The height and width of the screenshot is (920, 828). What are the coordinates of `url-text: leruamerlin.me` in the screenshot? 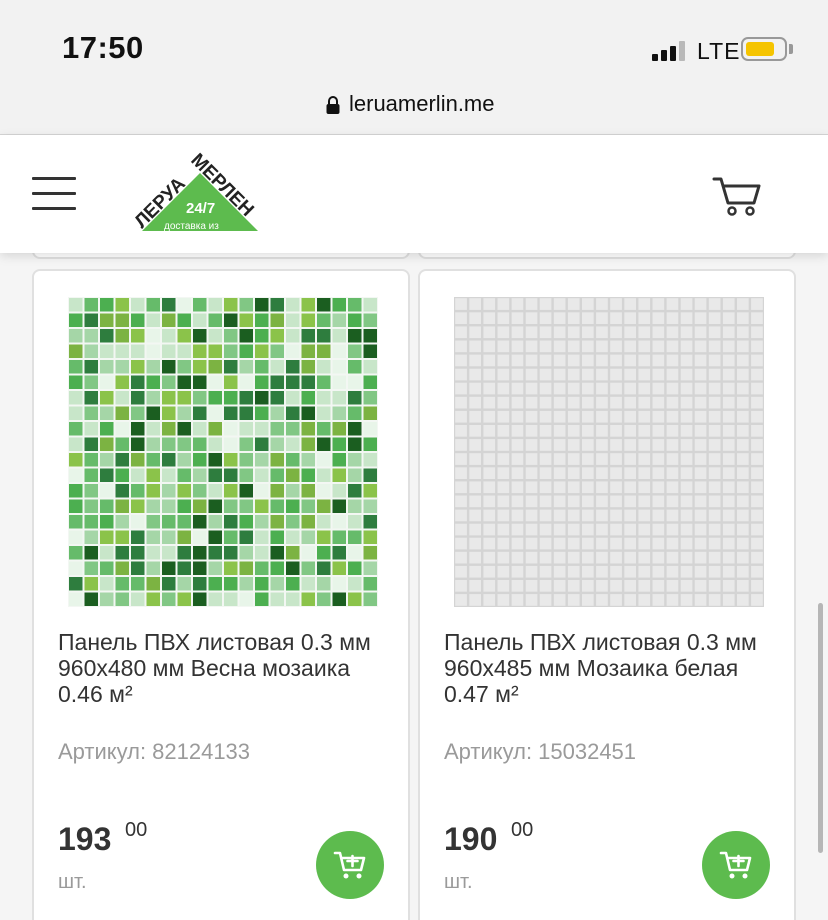 It's located at (422, 104).